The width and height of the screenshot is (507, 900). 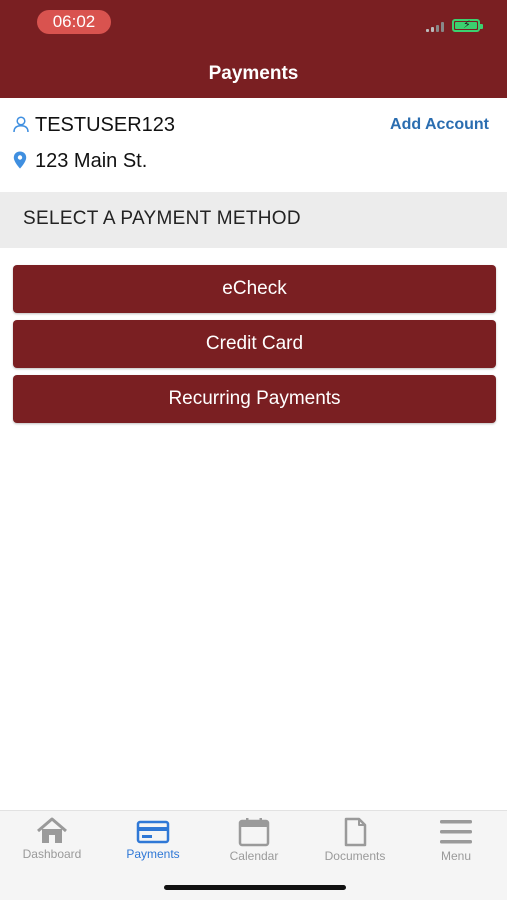 What do you see at coordinates (253, 73) in the screenshot?
I see `page-title: Payments` at bounding box center [253, 73].